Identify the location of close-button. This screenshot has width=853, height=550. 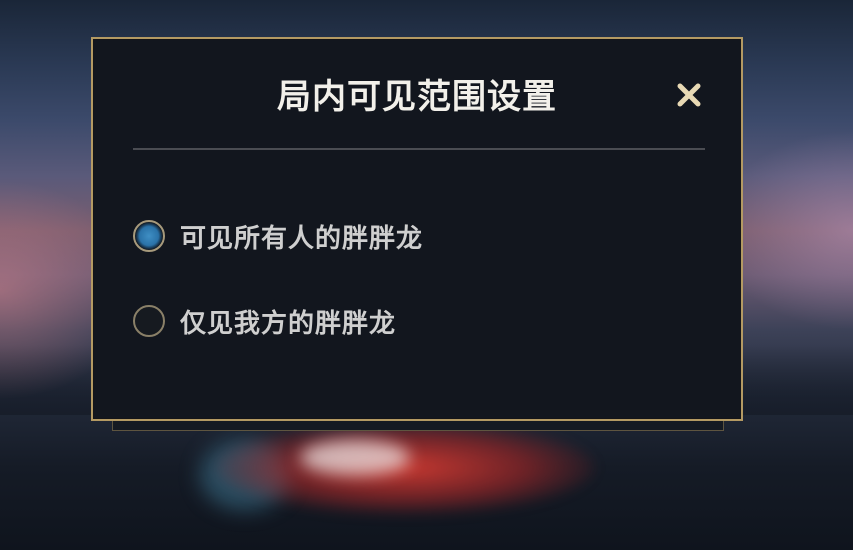
(689, 95).